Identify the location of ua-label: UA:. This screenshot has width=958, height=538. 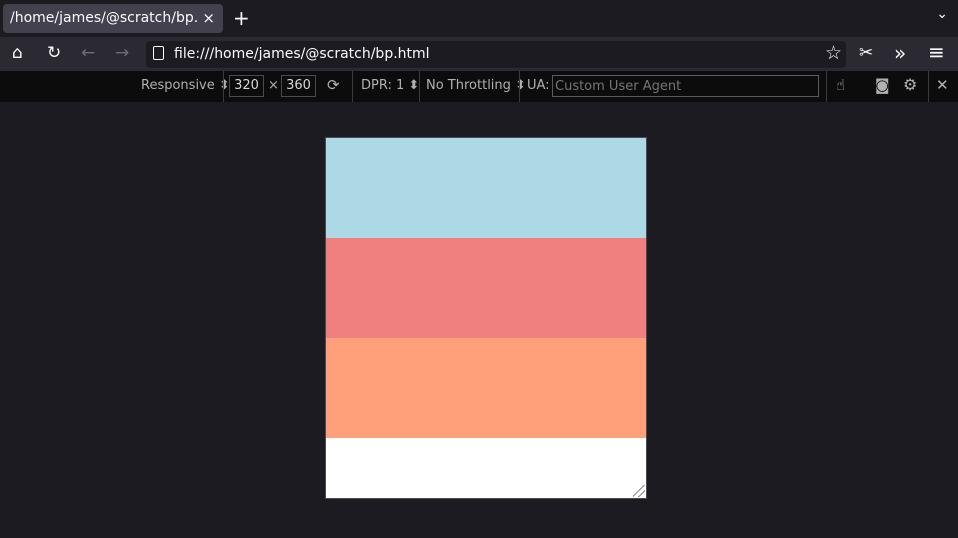
(538, 85).